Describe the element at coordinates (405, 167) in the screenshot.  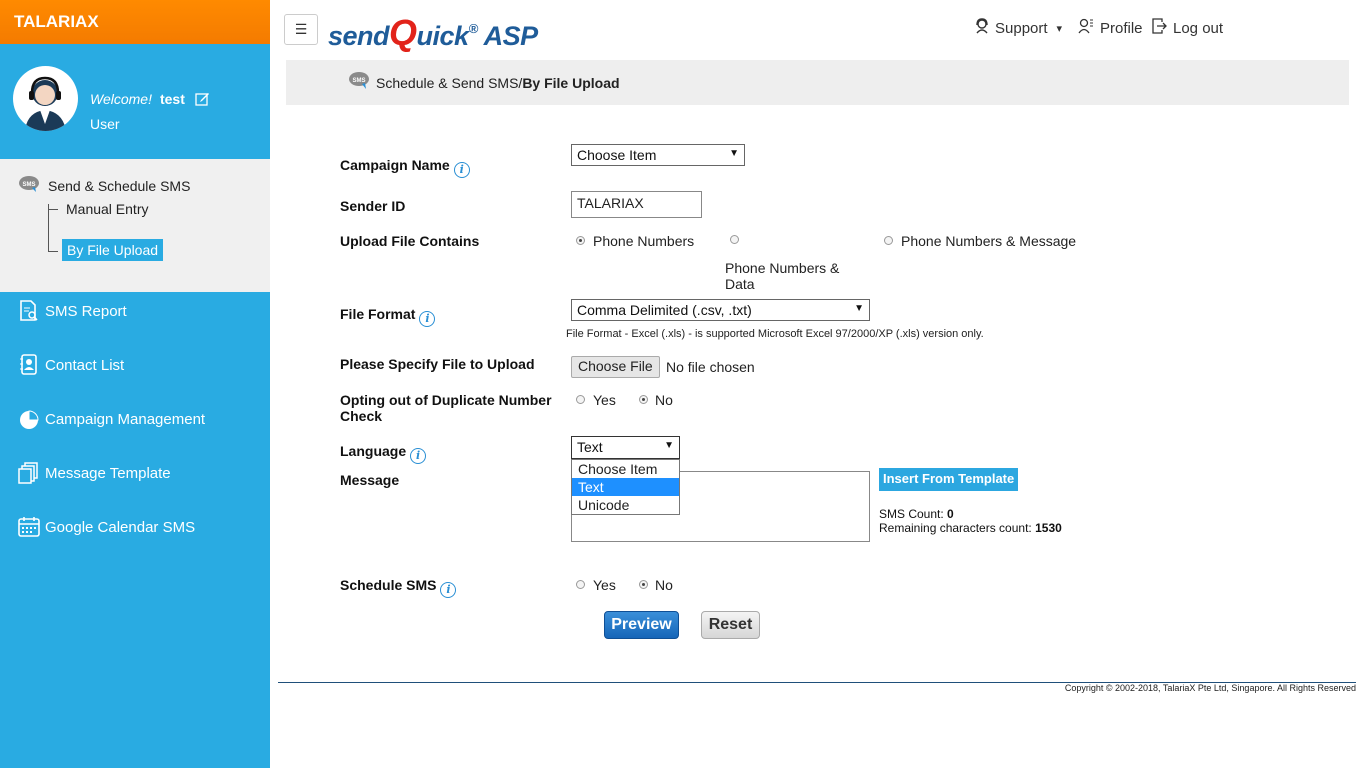
I see `campaign-name-label: Campaign Name i` at that location.